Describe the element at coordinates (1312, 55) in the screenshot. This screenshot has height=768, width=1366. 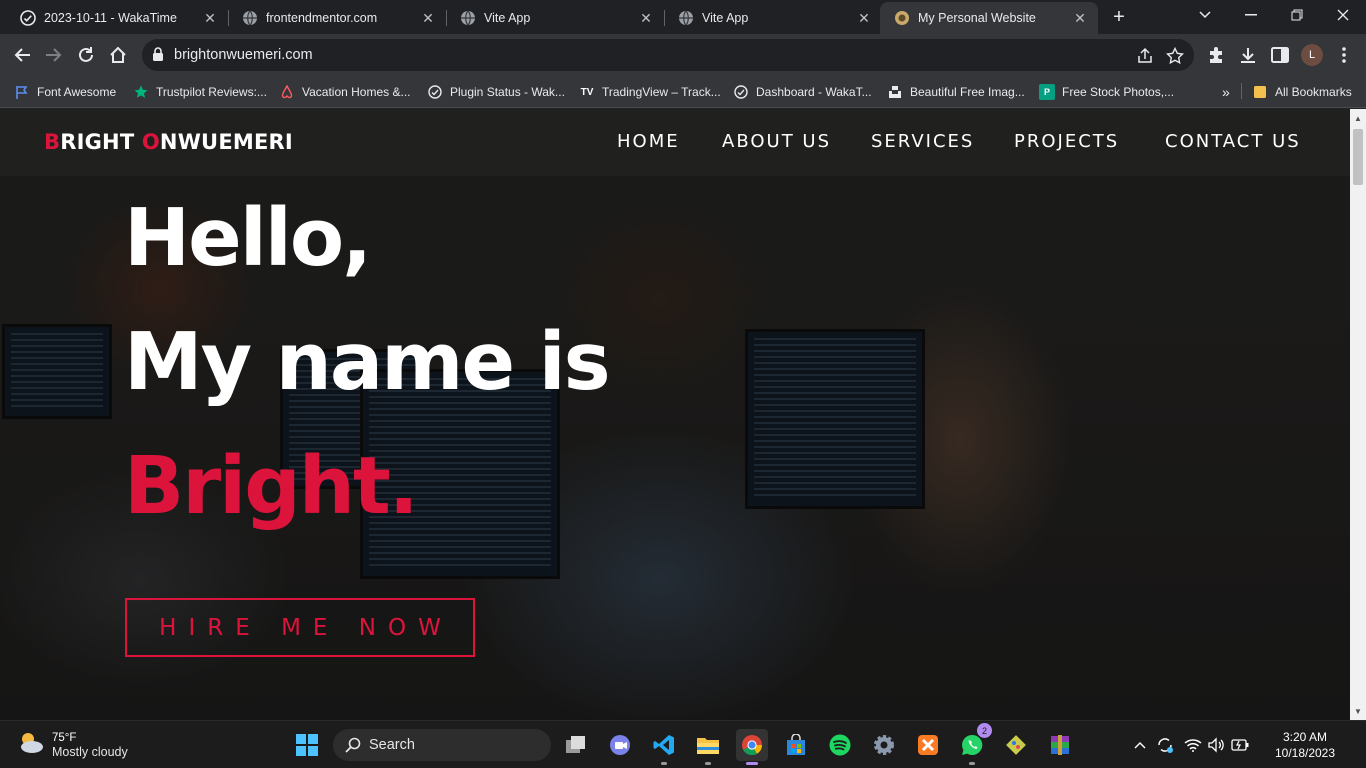
I see `profile-avatar: L` at that location.